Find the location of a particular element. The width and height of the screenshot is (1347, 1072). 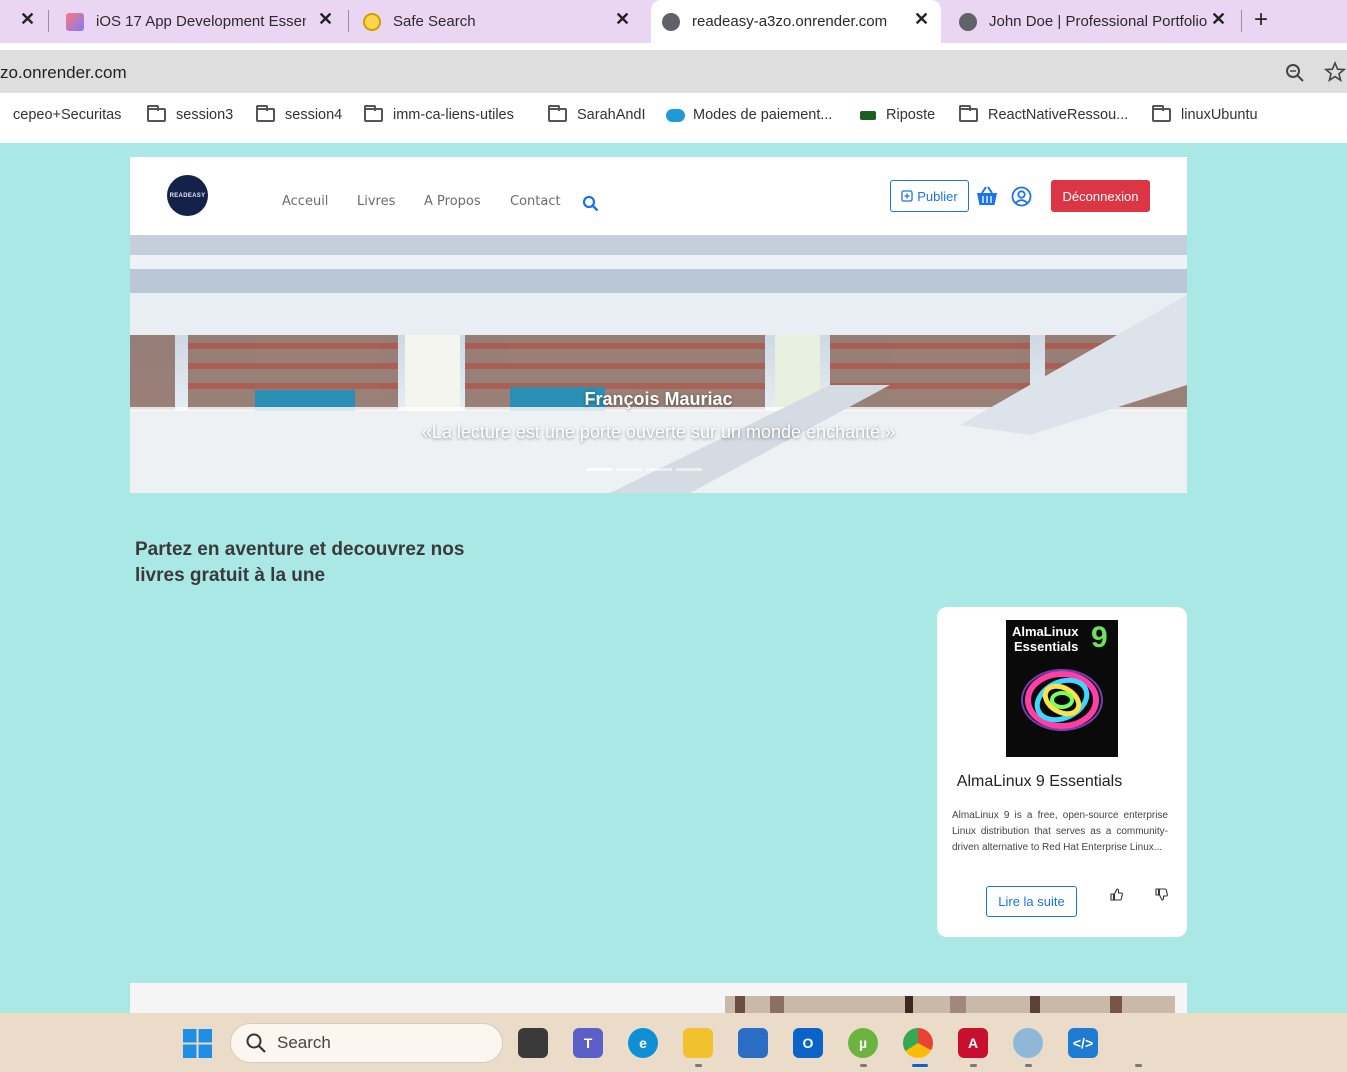

bookmark-item: cepeo+Securitas is located at coordinates (67, 115).